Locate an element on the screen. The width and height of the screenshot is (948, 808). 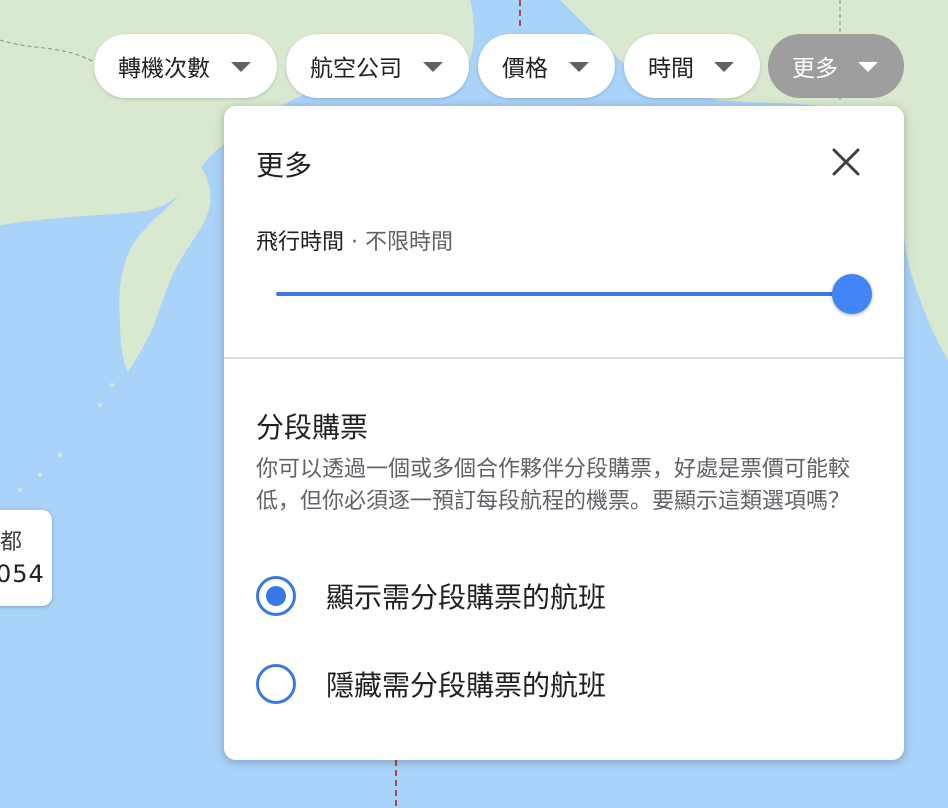
filter-chip-stops: 轉機次數 is located at coordinates (185, 66).